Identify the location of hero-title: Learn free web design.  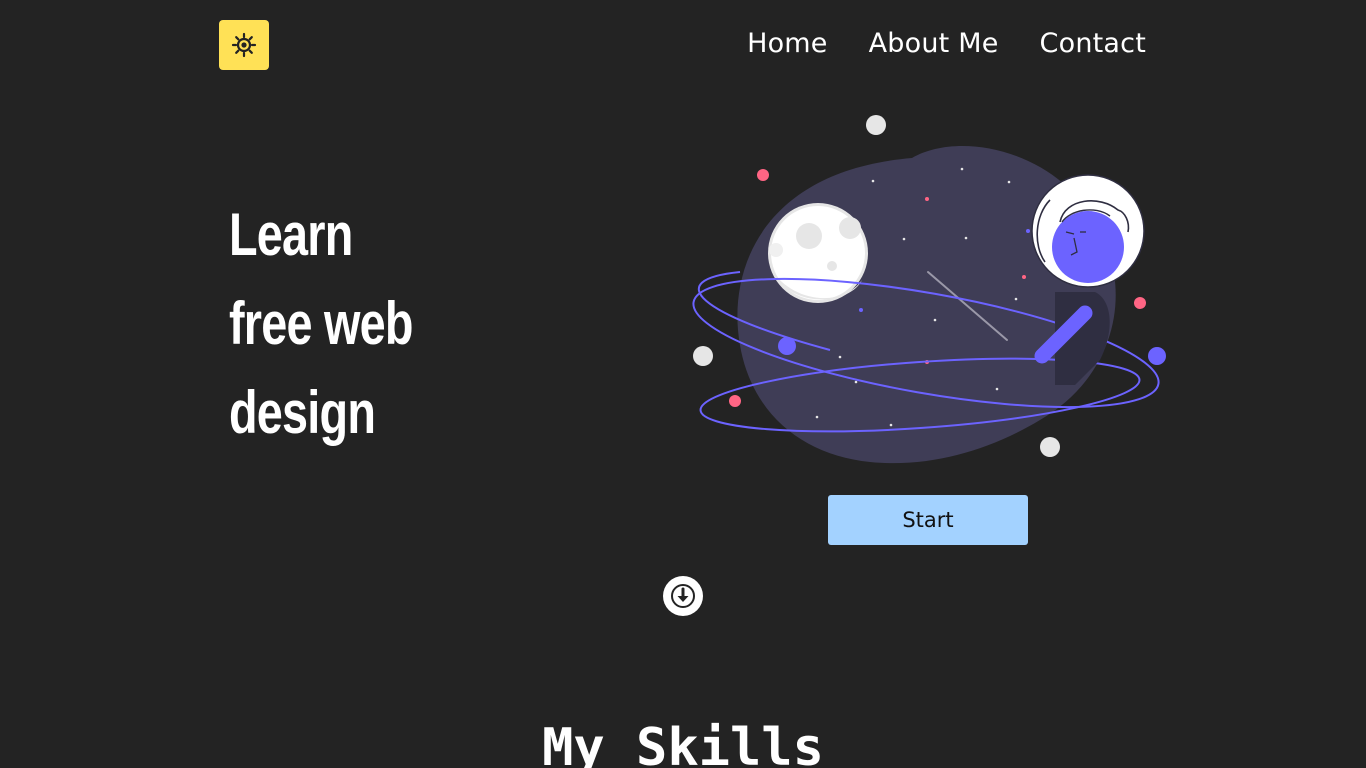
(321, 323).